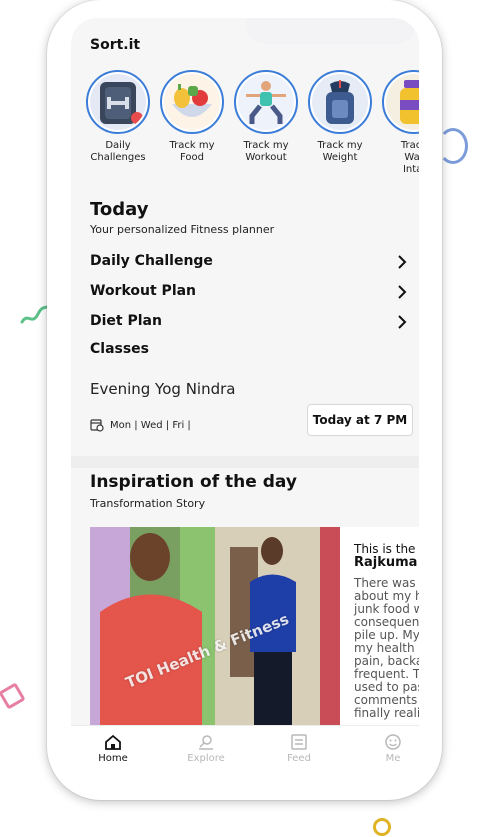 The width and height of the screenshot is (479, 837). Describe the element at coordinates (206, 742) in the screenshot. I see `explore-icon` at that location.